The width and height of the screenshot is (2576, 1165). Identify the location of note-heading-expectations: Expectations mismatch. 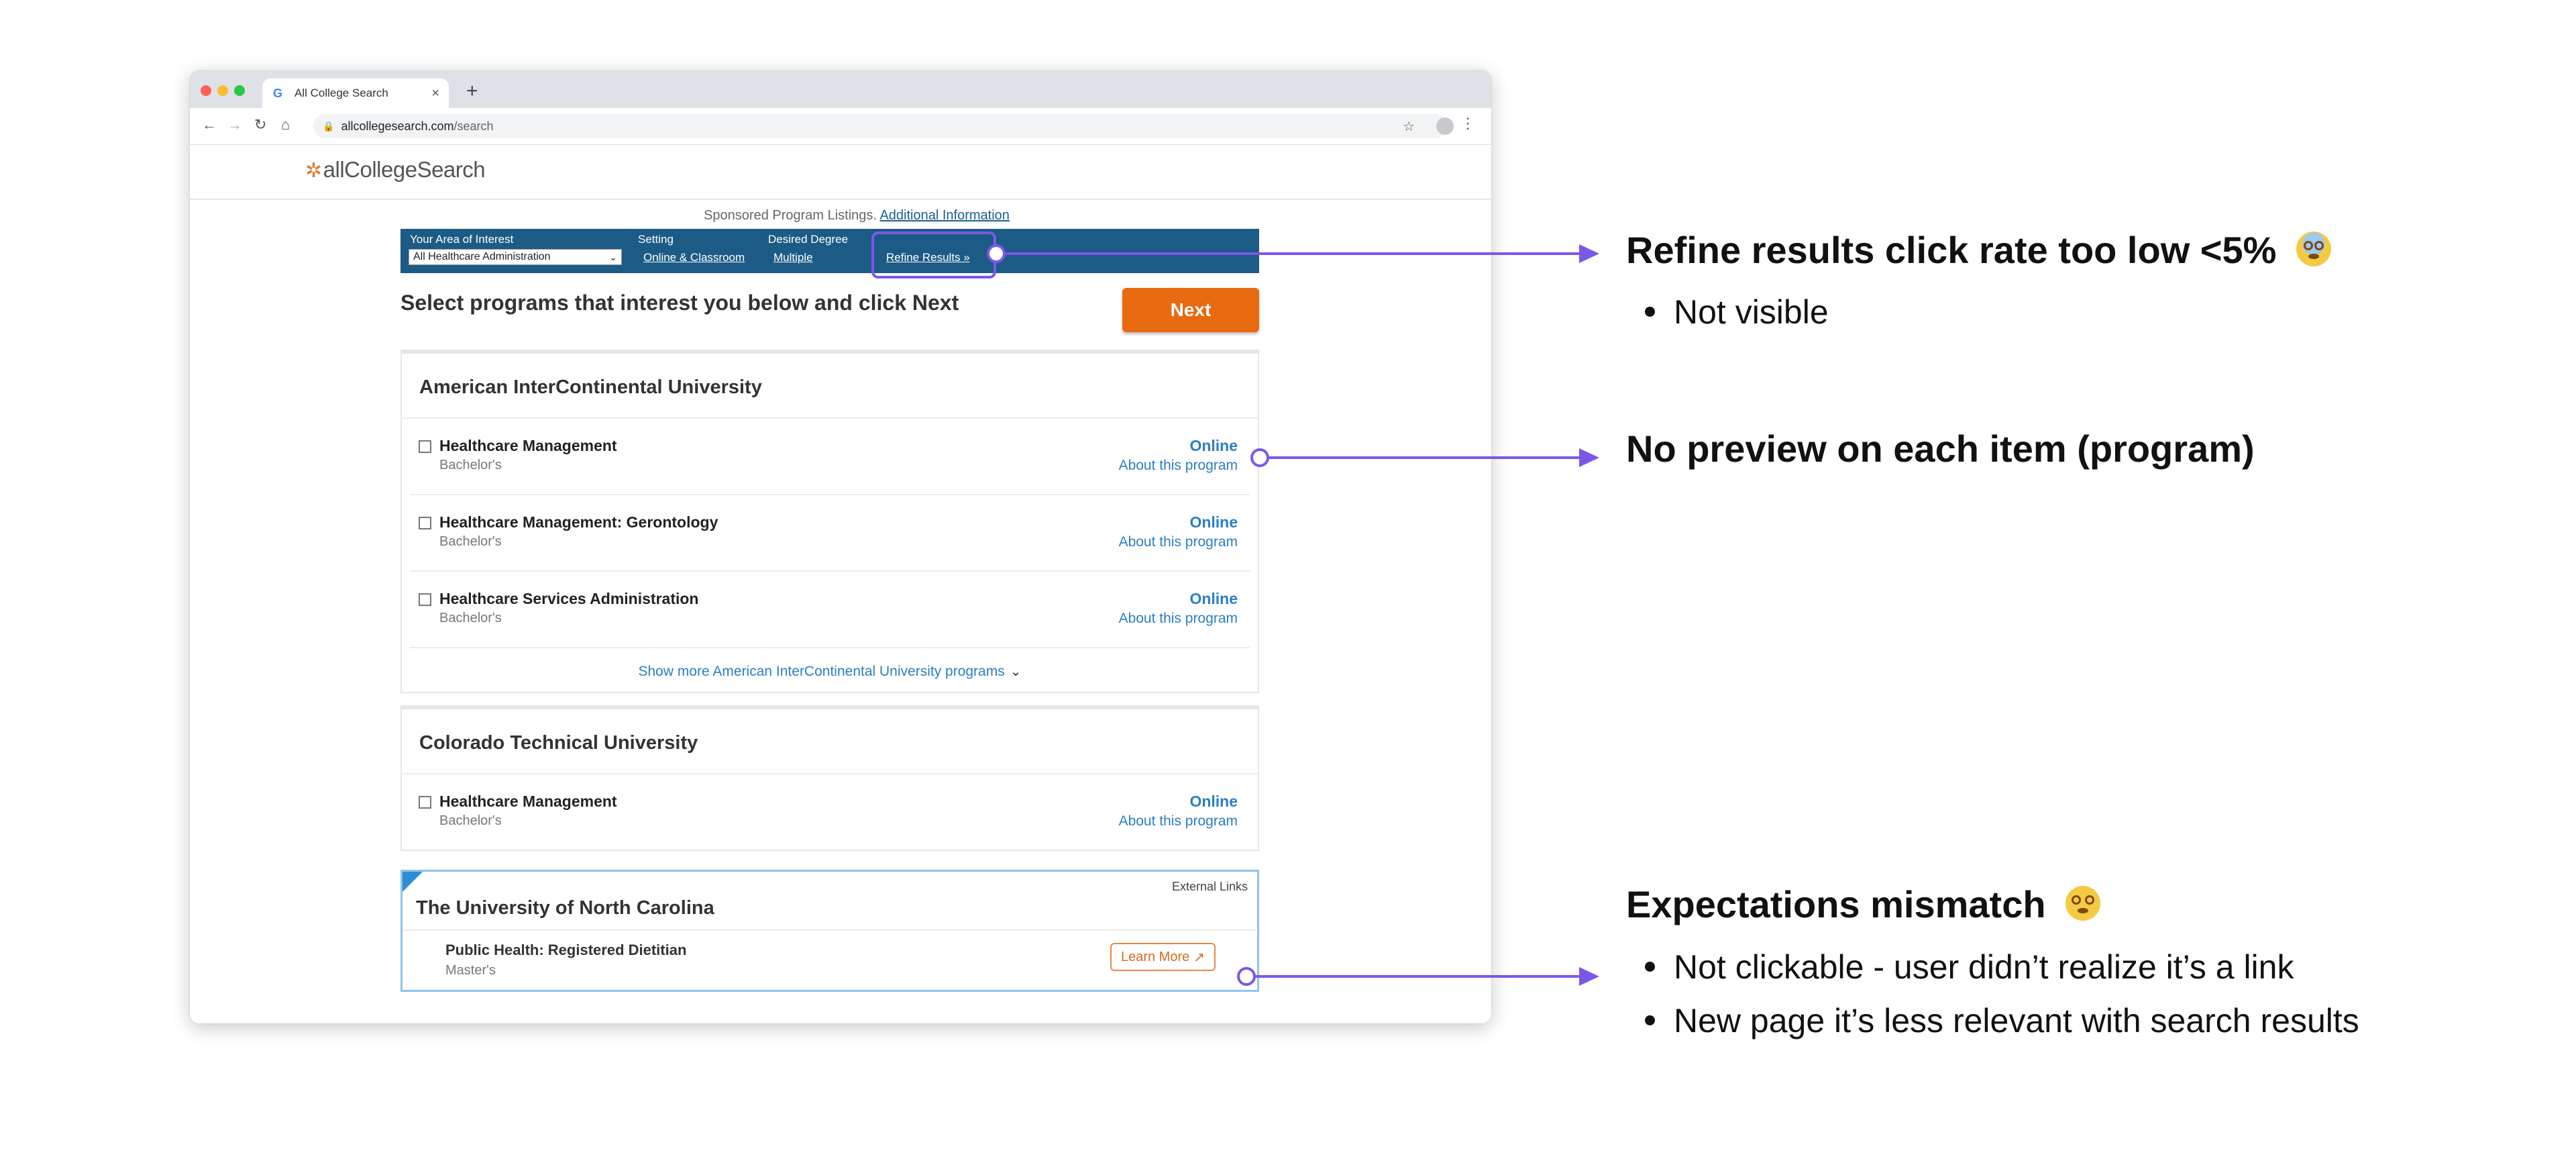
(1863, 904).